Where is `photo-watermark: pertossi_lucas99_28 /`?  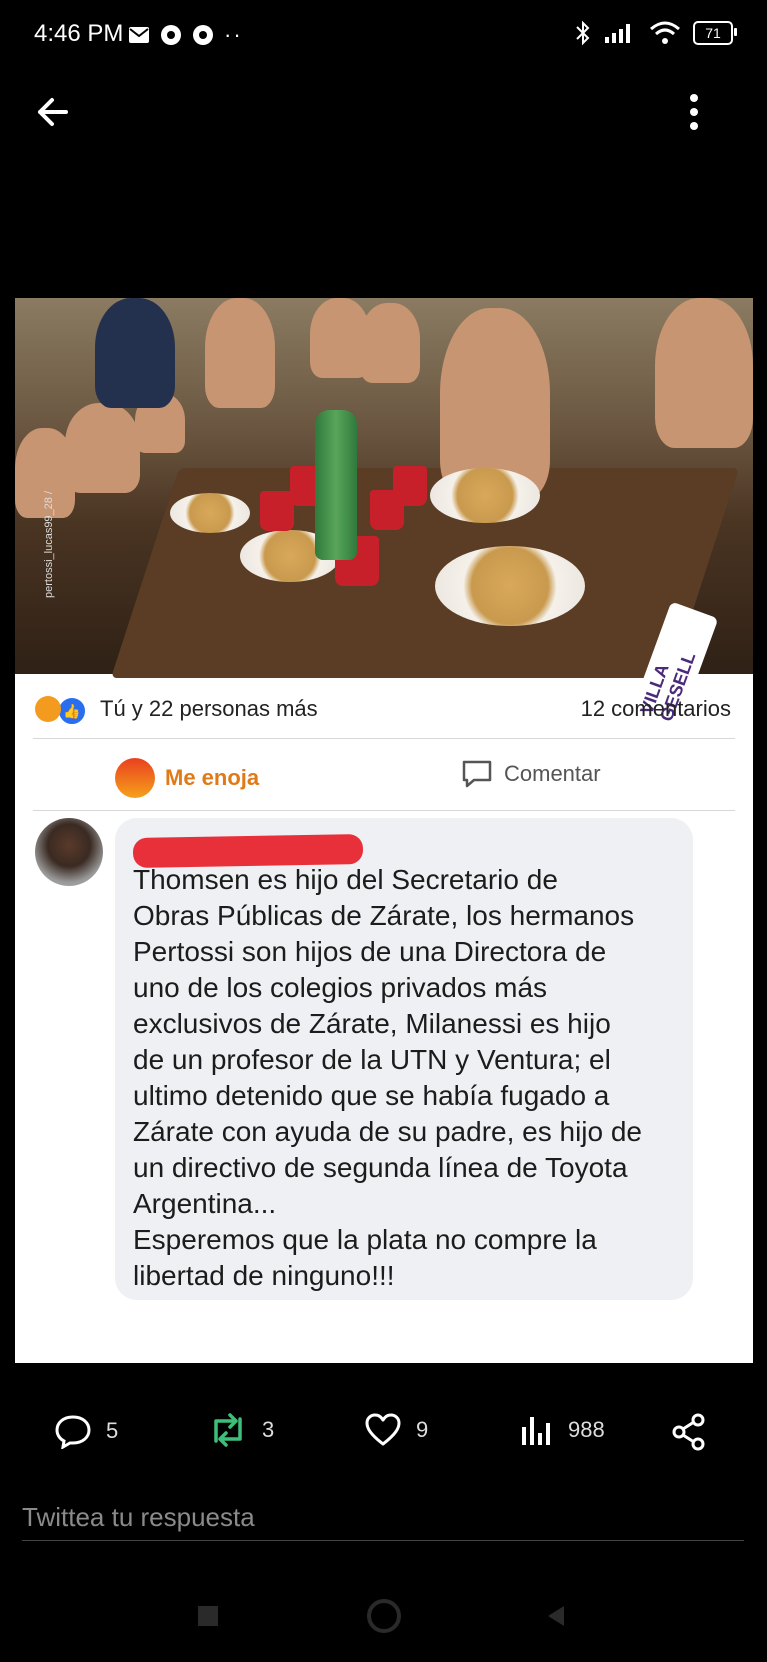 photo-watermark: pertossi_lucas99_28 / is located at coordinates (49, 544).